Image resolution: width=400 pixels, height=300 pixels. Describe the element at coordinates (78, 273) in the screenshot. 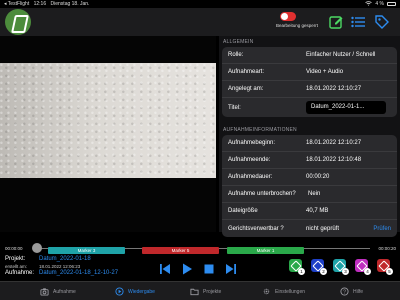

I see `recording-value: Datum_2022-01-18_12-10-27` at that location.